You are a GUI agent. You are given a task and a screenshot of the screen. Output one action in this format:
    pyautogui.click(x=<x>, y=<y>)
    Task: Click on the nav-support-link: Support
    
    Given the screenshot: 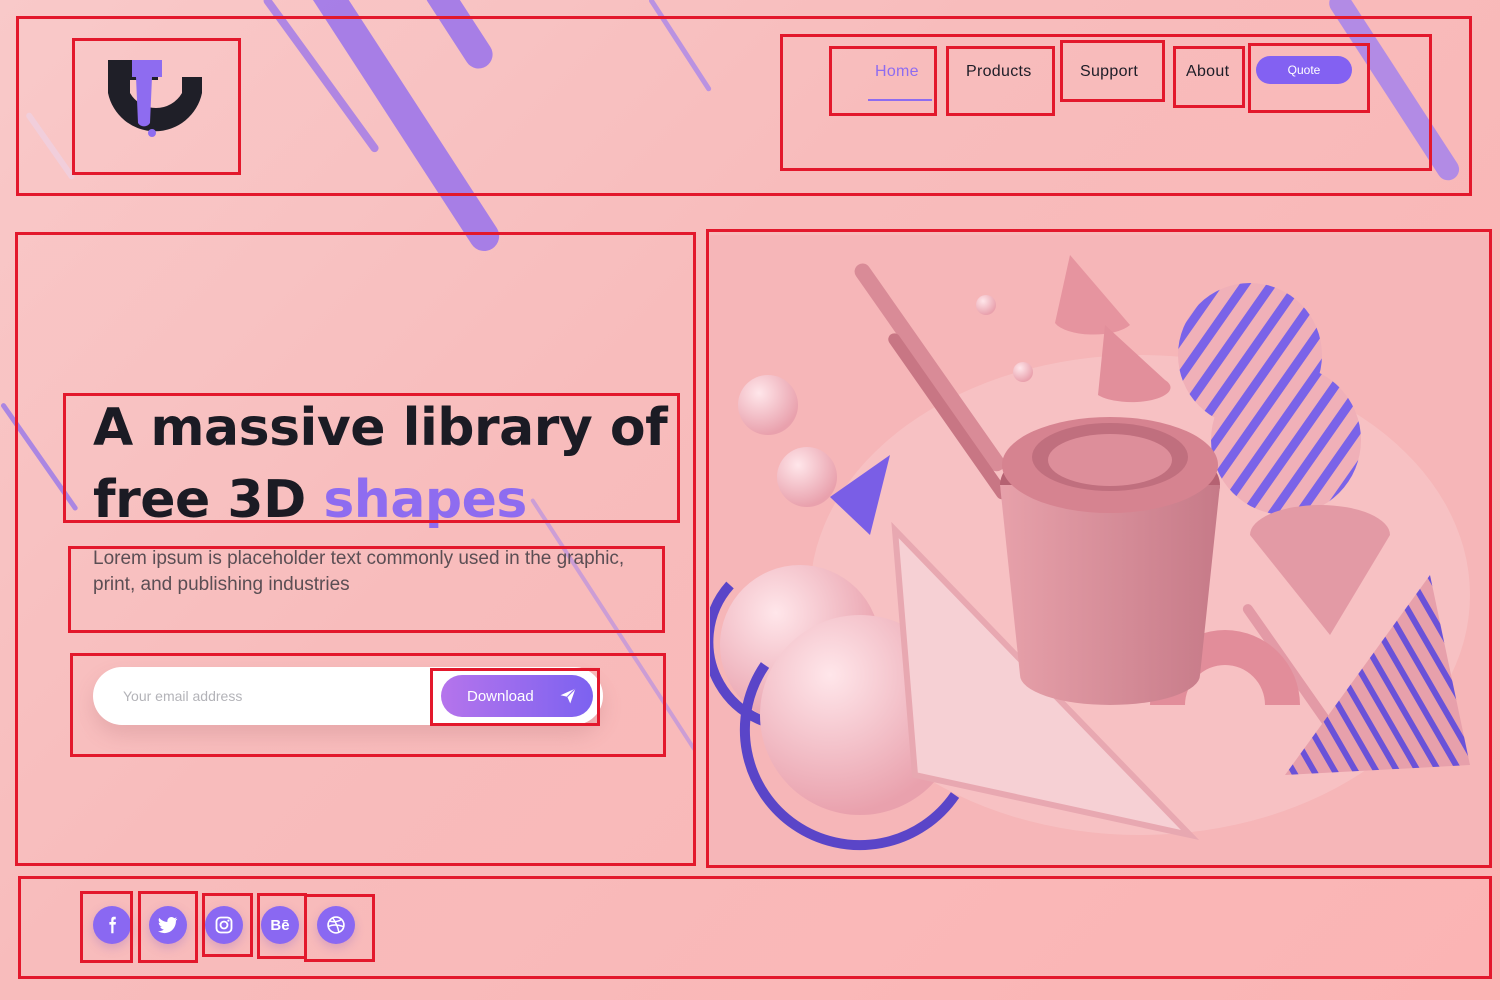 What is the action you would take?
    pyautogui.click(x=1109, y=72)
    